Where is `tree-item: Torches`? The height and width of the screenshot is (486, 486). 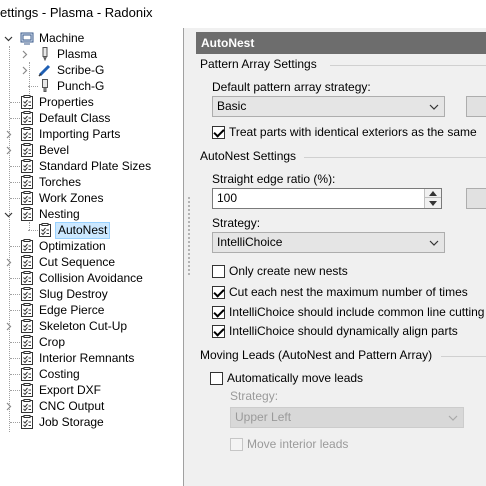
tree-item: Torches is located at coordinates (51, 182).